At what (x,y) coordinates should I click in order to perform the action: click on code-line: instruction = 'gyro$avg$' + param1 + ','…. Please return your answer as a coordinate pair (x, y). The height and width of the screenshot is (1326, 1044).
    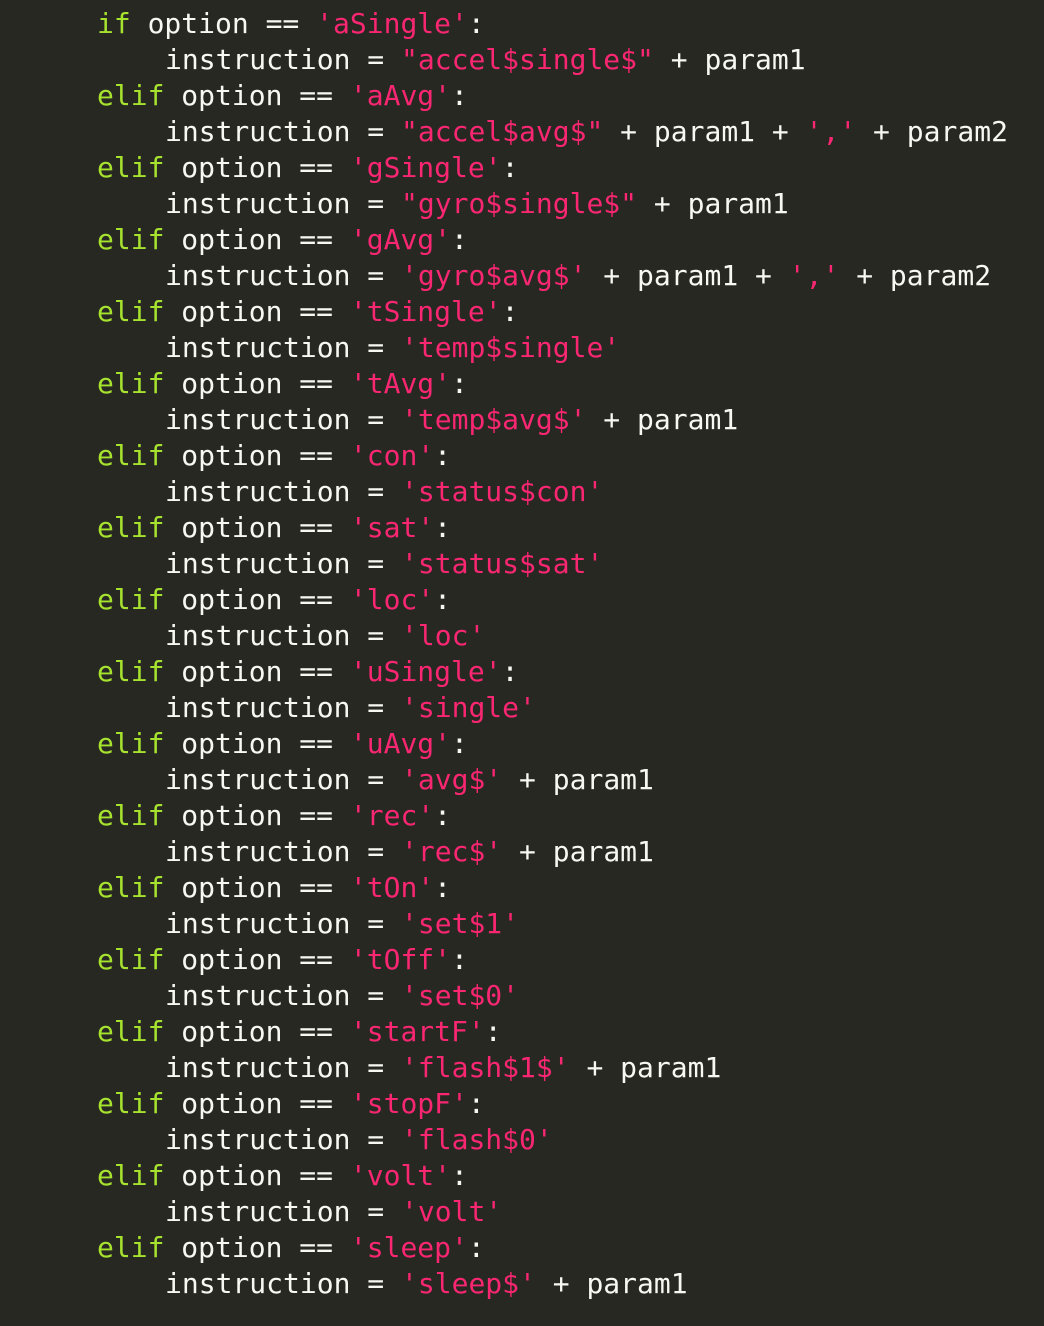
    Looking at the image, I should click on (504, 276).